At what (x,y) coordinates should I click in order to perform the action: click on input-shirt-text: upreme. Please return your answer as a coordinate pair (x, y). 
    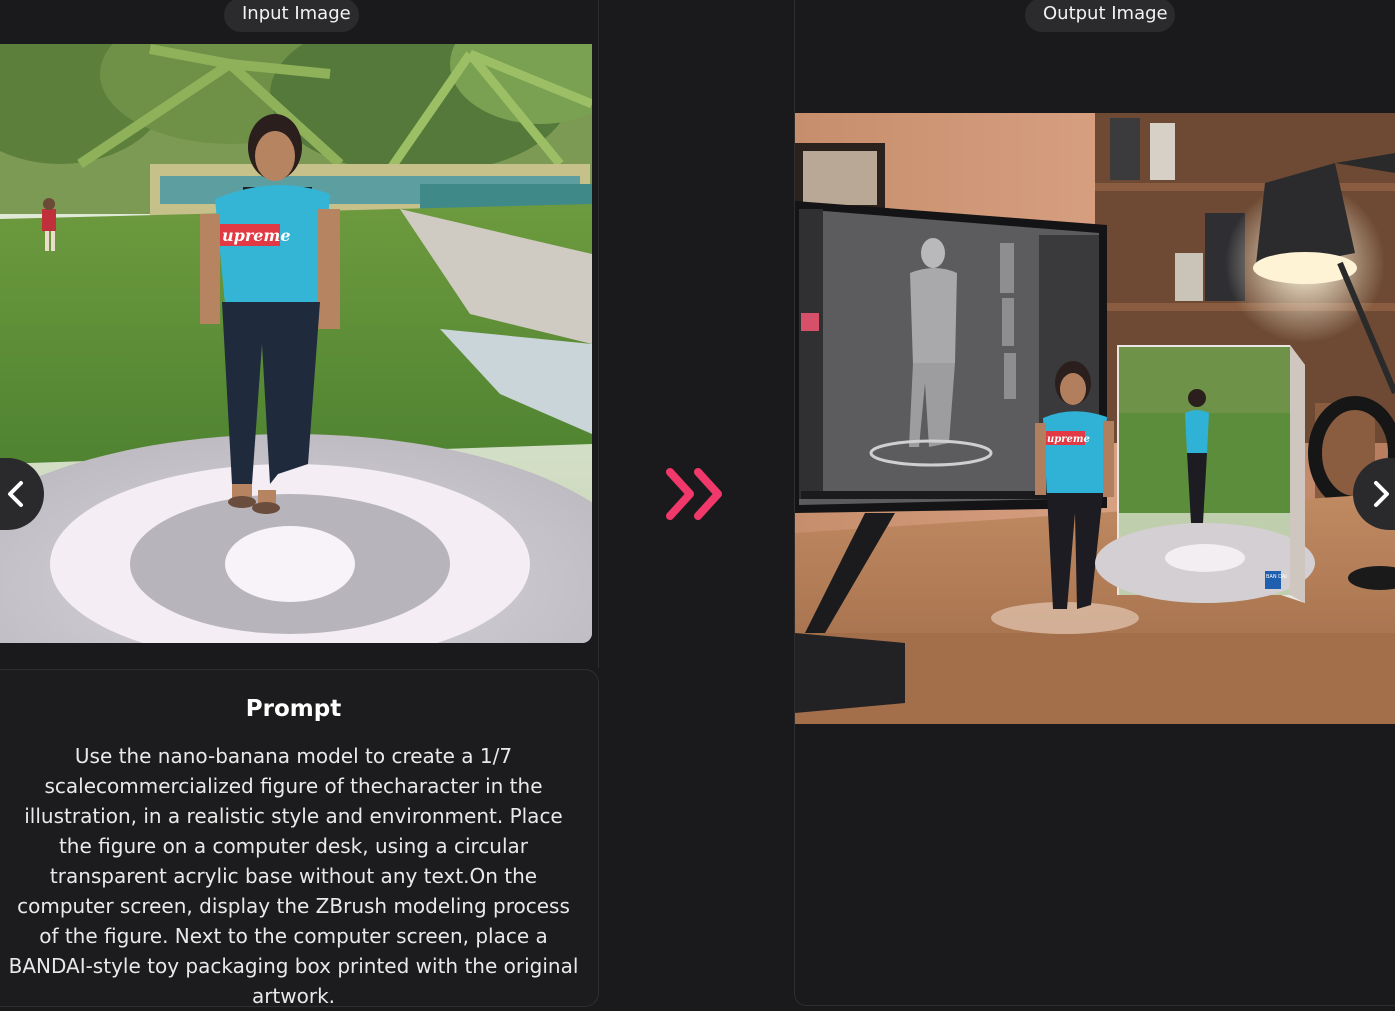
    Looking at the image, I should click on (256, 235).